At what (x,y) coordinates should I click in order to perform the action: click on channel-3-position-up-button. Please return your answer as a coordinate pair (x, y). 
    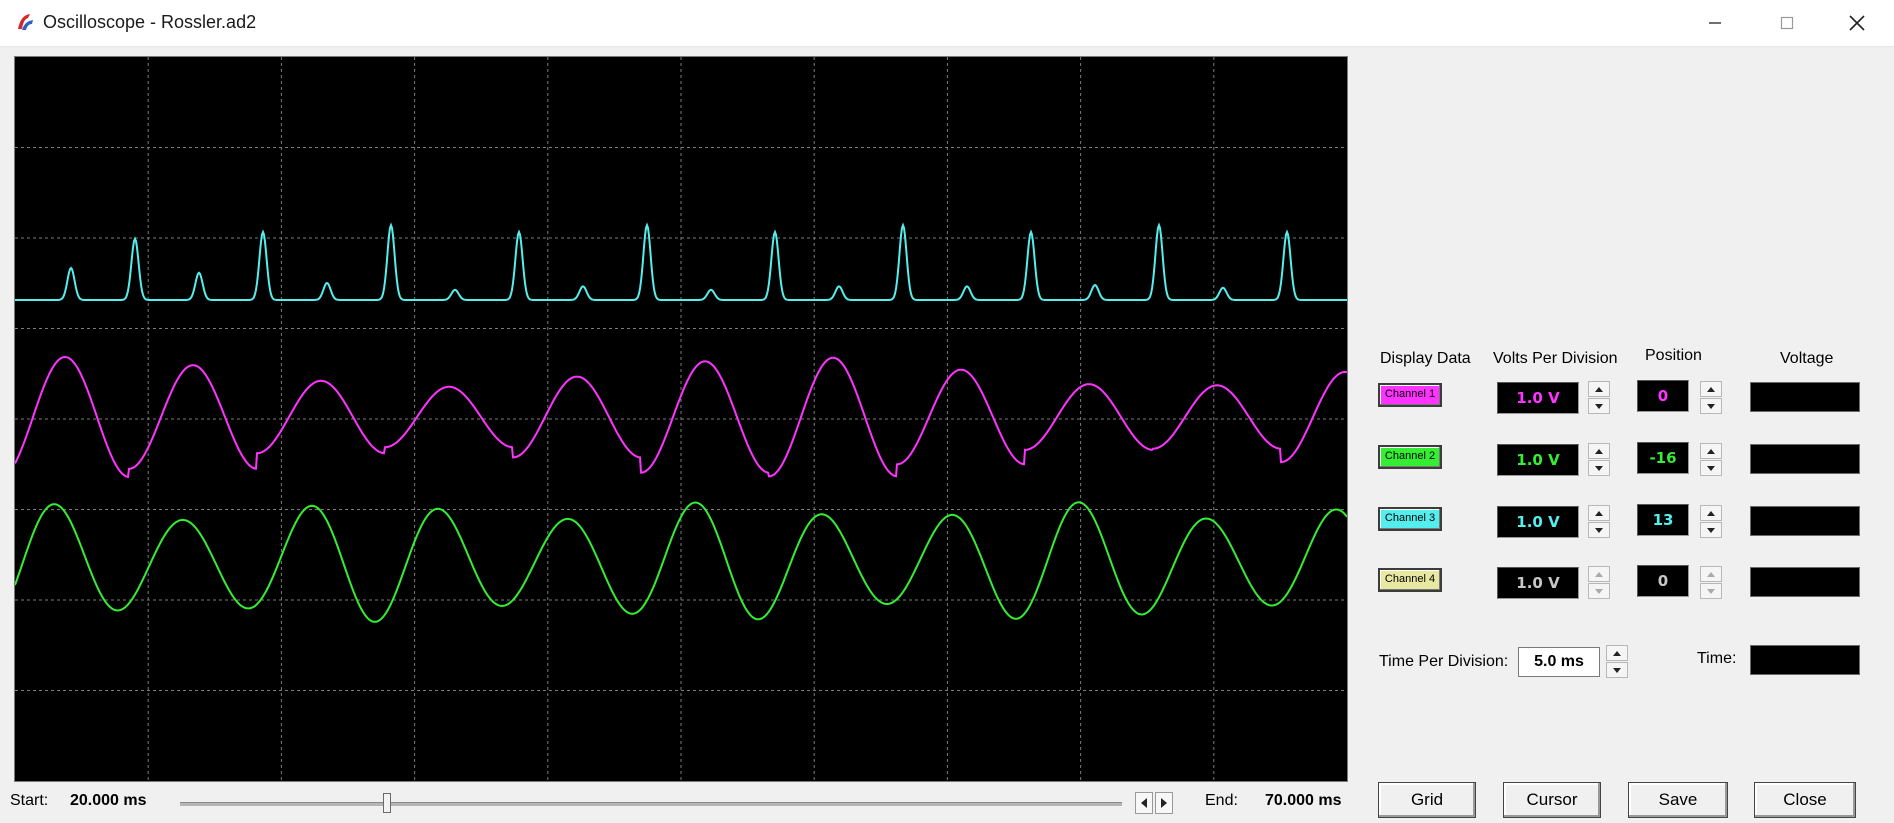
    Looking at the image, I should click on (1711, 513).